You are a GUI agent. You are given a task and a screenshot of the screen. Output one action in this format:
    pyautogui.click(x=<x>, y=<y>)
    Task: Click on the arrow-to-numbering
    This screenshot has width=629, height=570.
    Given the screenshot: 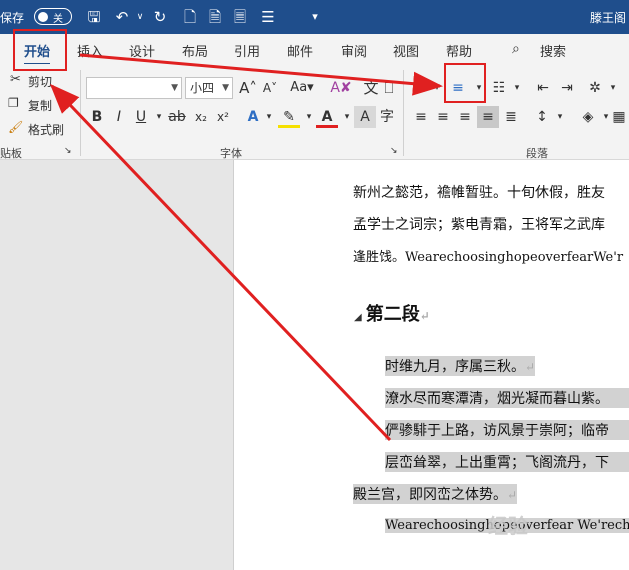 What is the action you would take?
    pyautogui.click(x=261, y=74)
    